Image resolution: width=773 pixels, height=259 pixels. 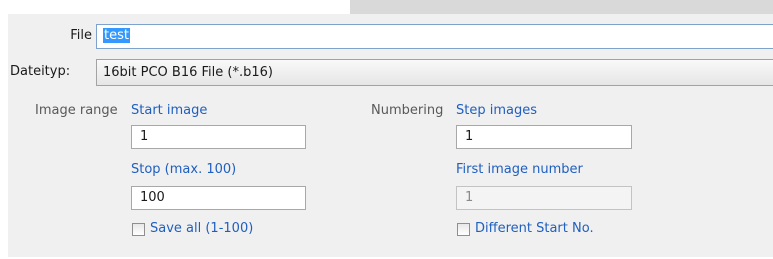 I want to click on file-label: File, so click(x=81, y=35).